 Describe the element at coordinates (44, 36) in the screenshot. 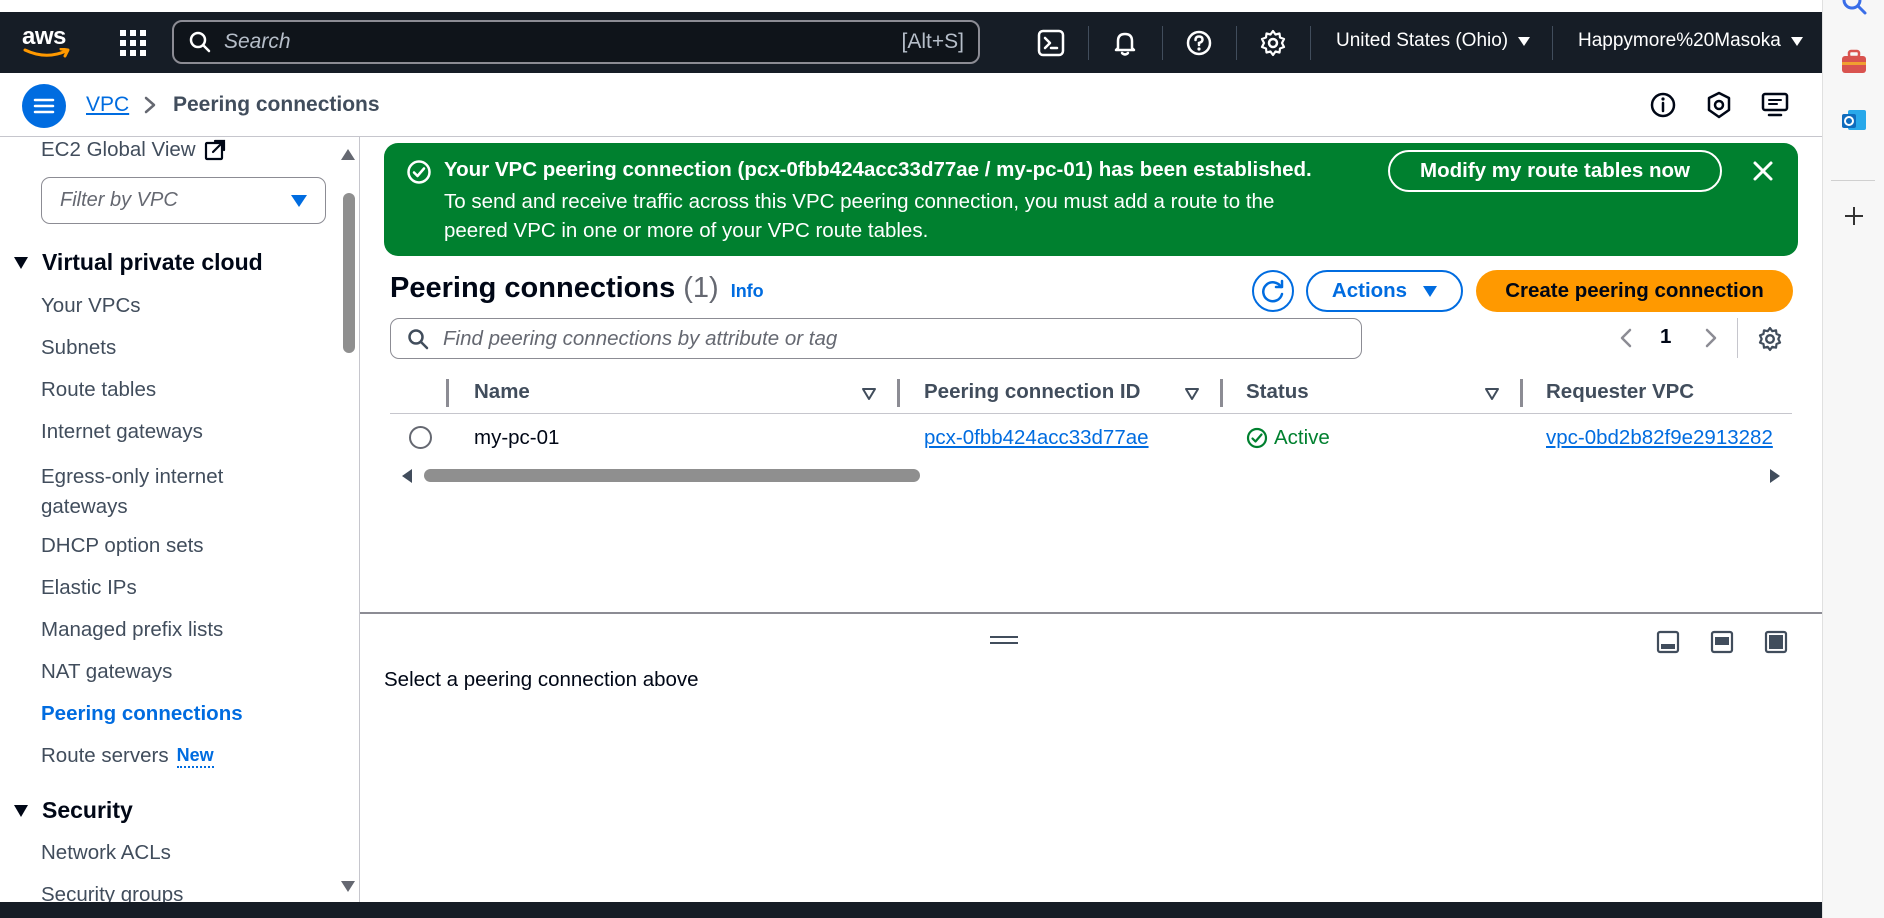

I see `aws-logo-text: aws` at that location.